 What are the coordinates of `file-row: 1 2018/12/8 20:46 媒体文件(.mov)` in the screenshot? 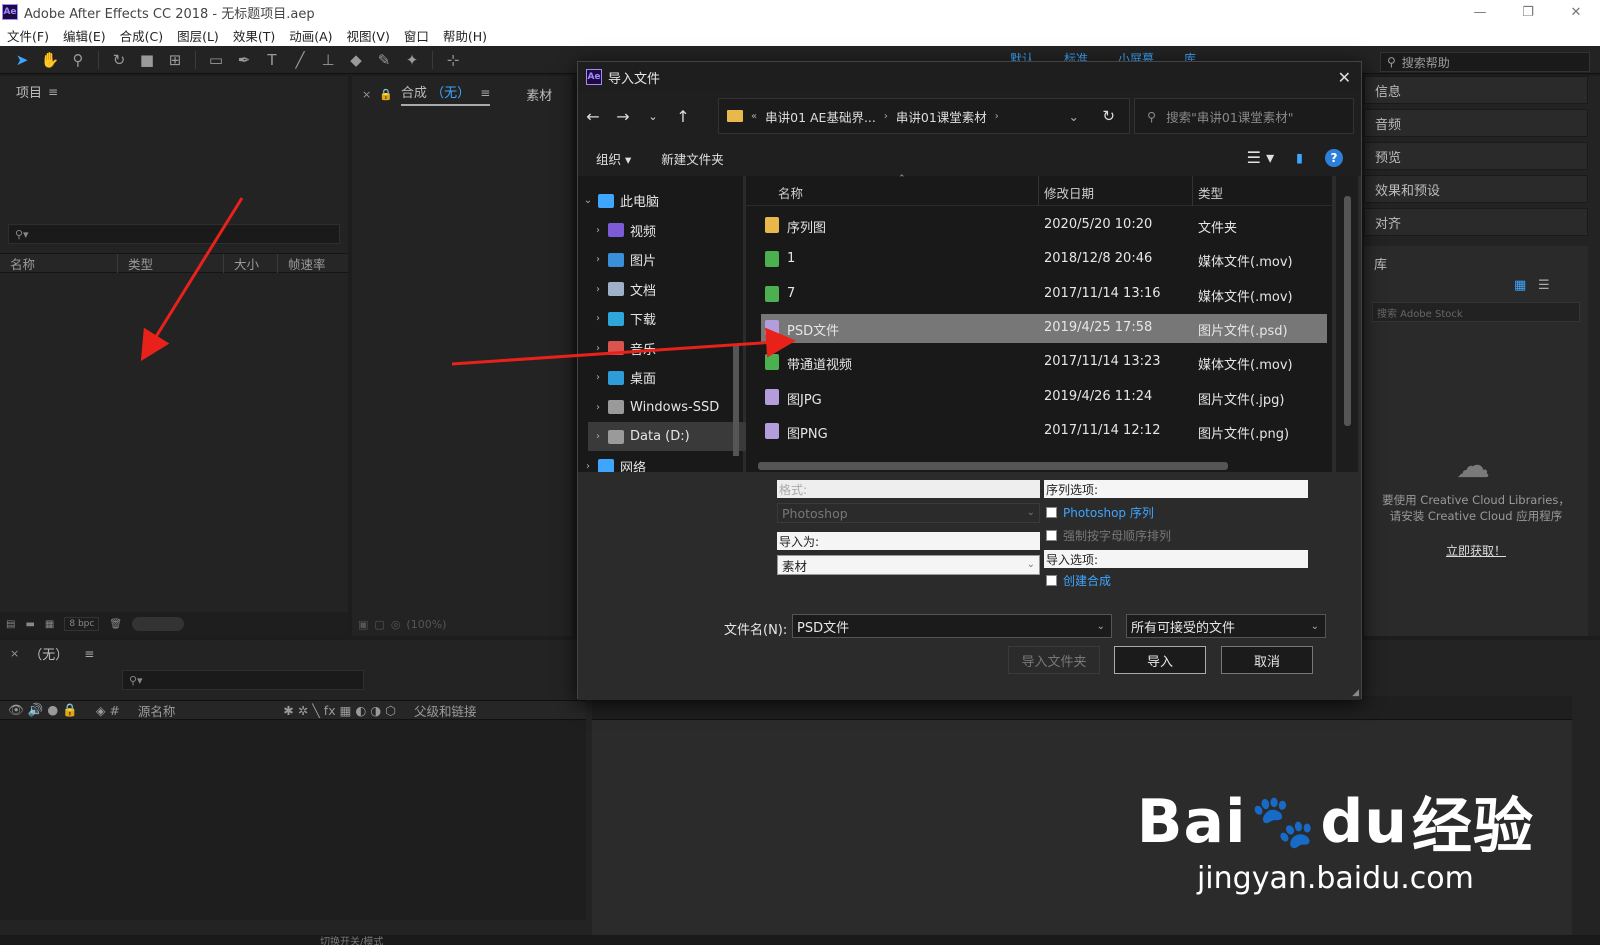 It's located at (1044, 259).